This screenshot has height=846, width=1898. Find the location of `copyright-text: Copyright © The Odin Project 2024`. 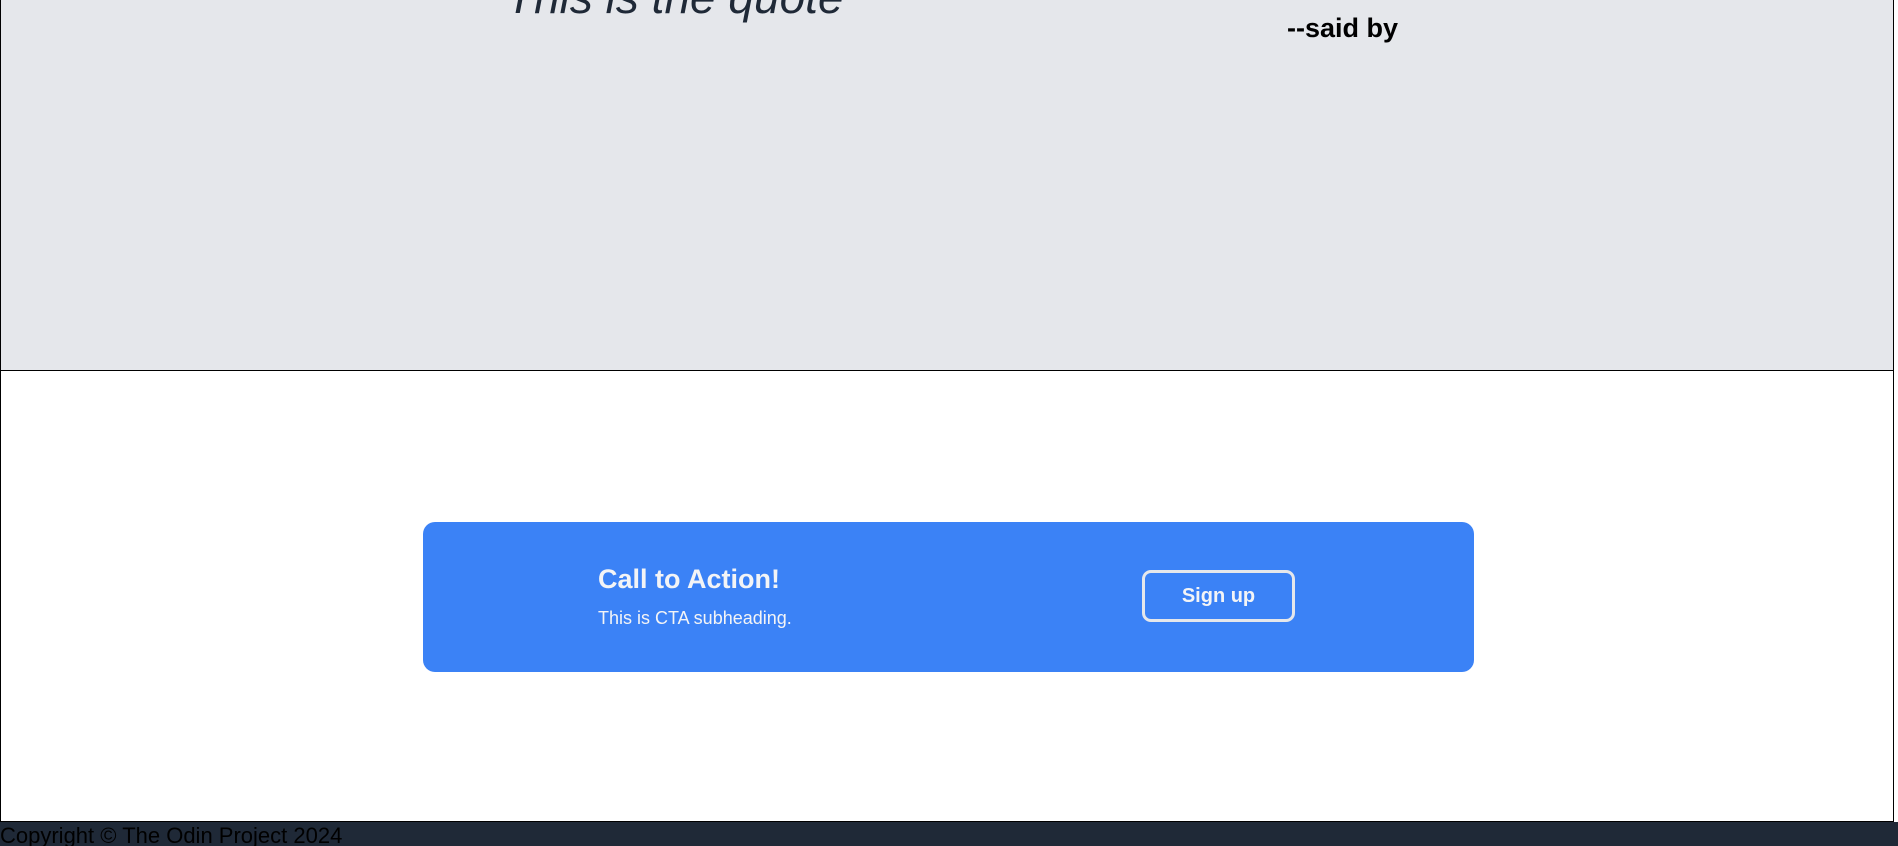

copyright-text: Copyright © The Odin Project 2024 is located at coordinates (171, 834).